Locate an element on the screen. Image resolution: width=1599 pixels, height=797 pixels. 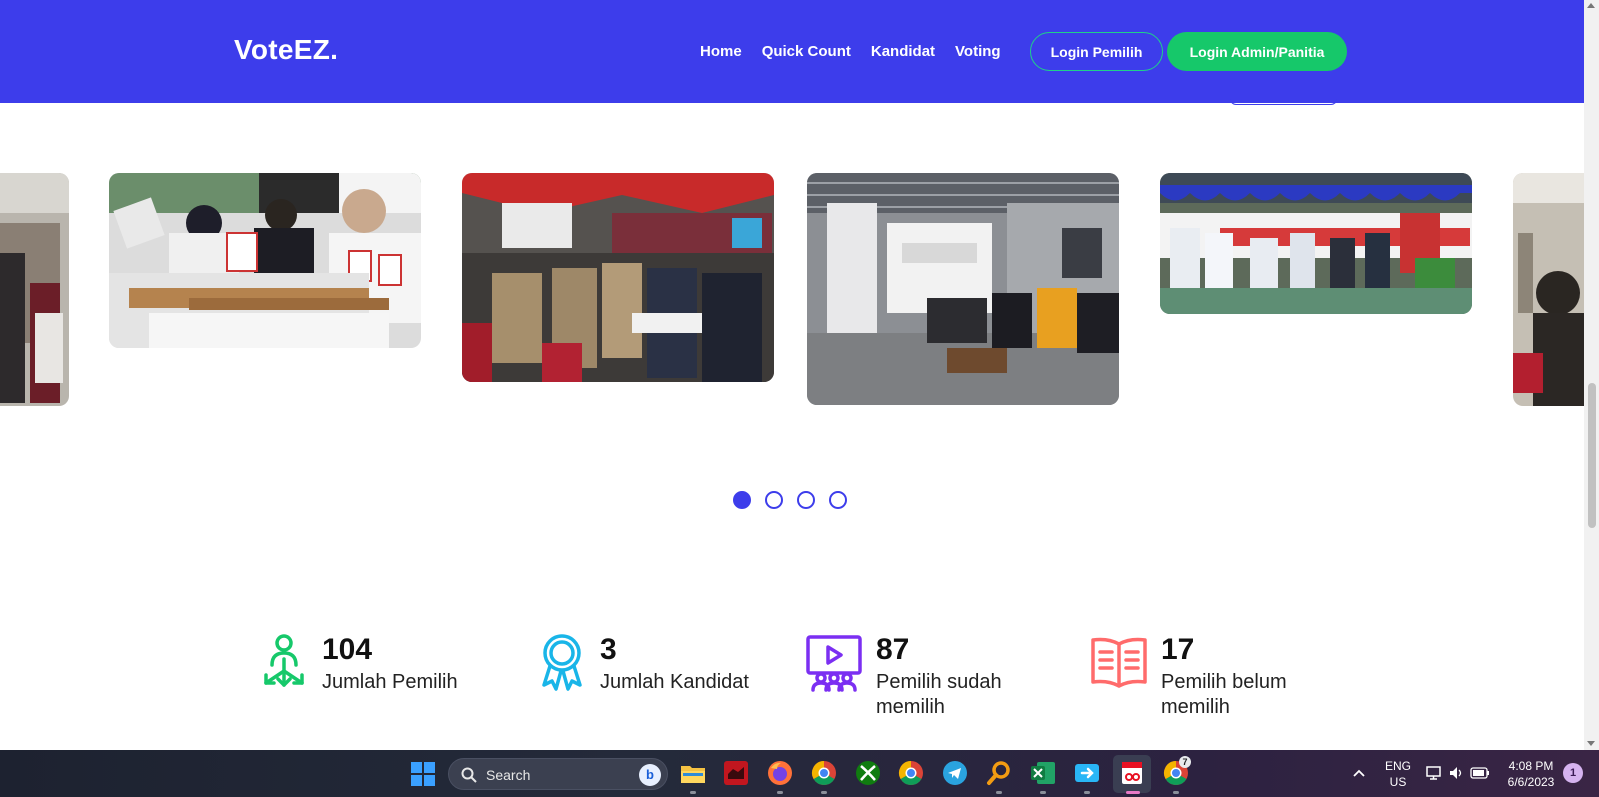
magnifier-app-indicator is located at coordinates (999, 792).